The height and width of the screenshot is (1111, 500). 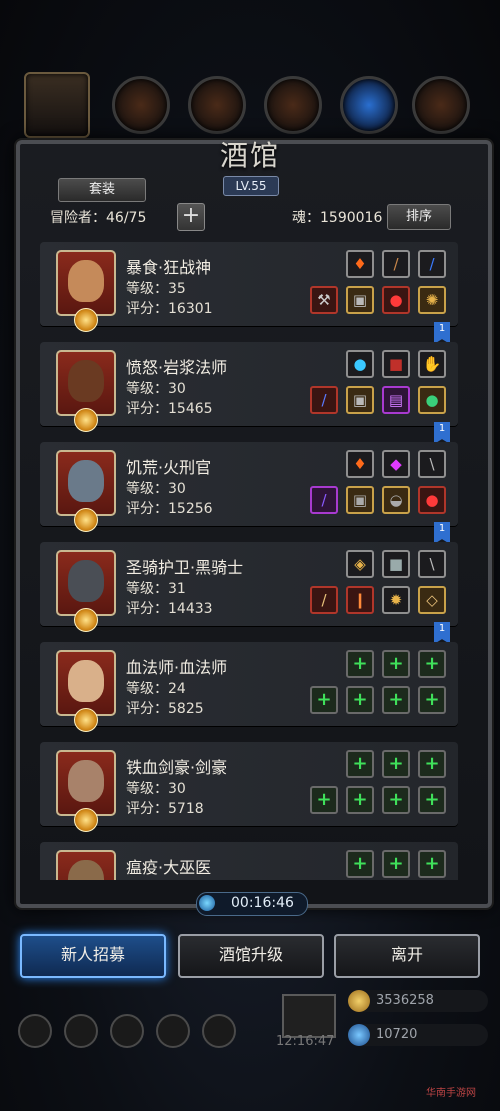 What do you see at coordinates (324, 400) in the screenshot?
I see `equip-staff-icon: /` at bounding box center [324, 400].